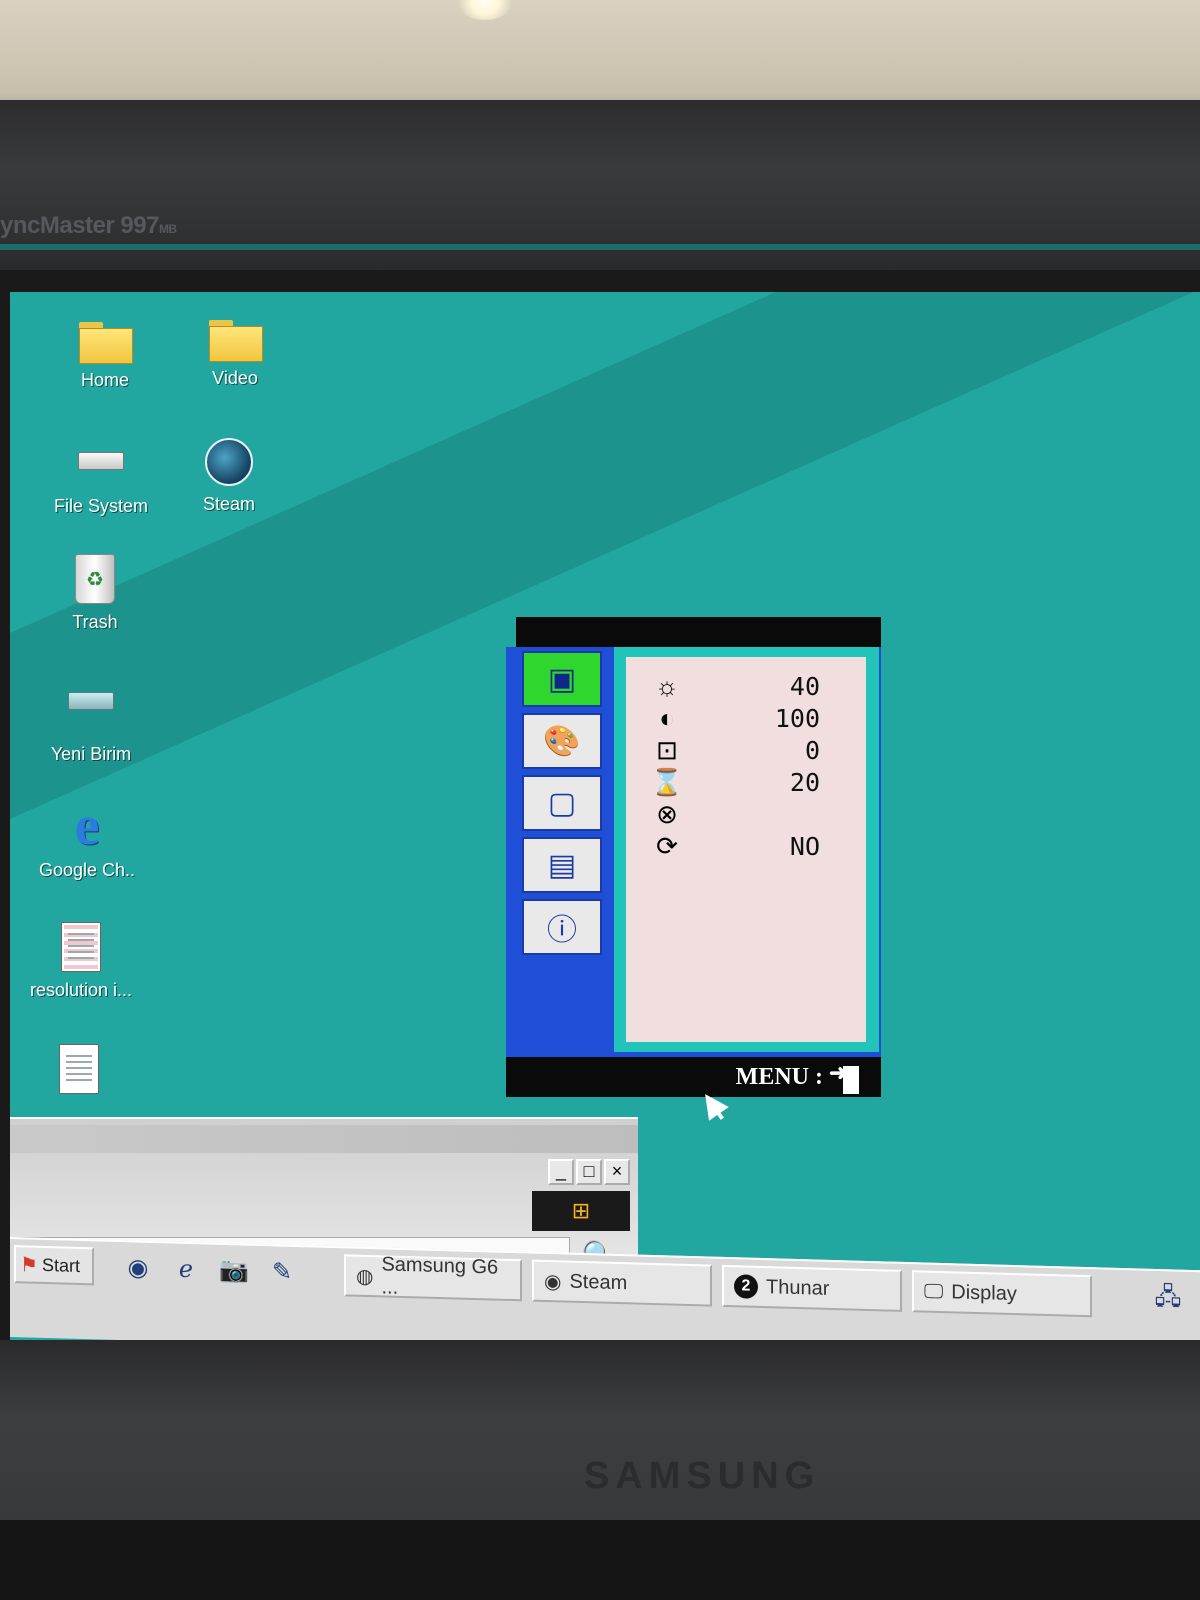  Describe the element at coordinates (1168, 1297) in the screenshot. I see `network-tray-icon: 🖧` at that location.